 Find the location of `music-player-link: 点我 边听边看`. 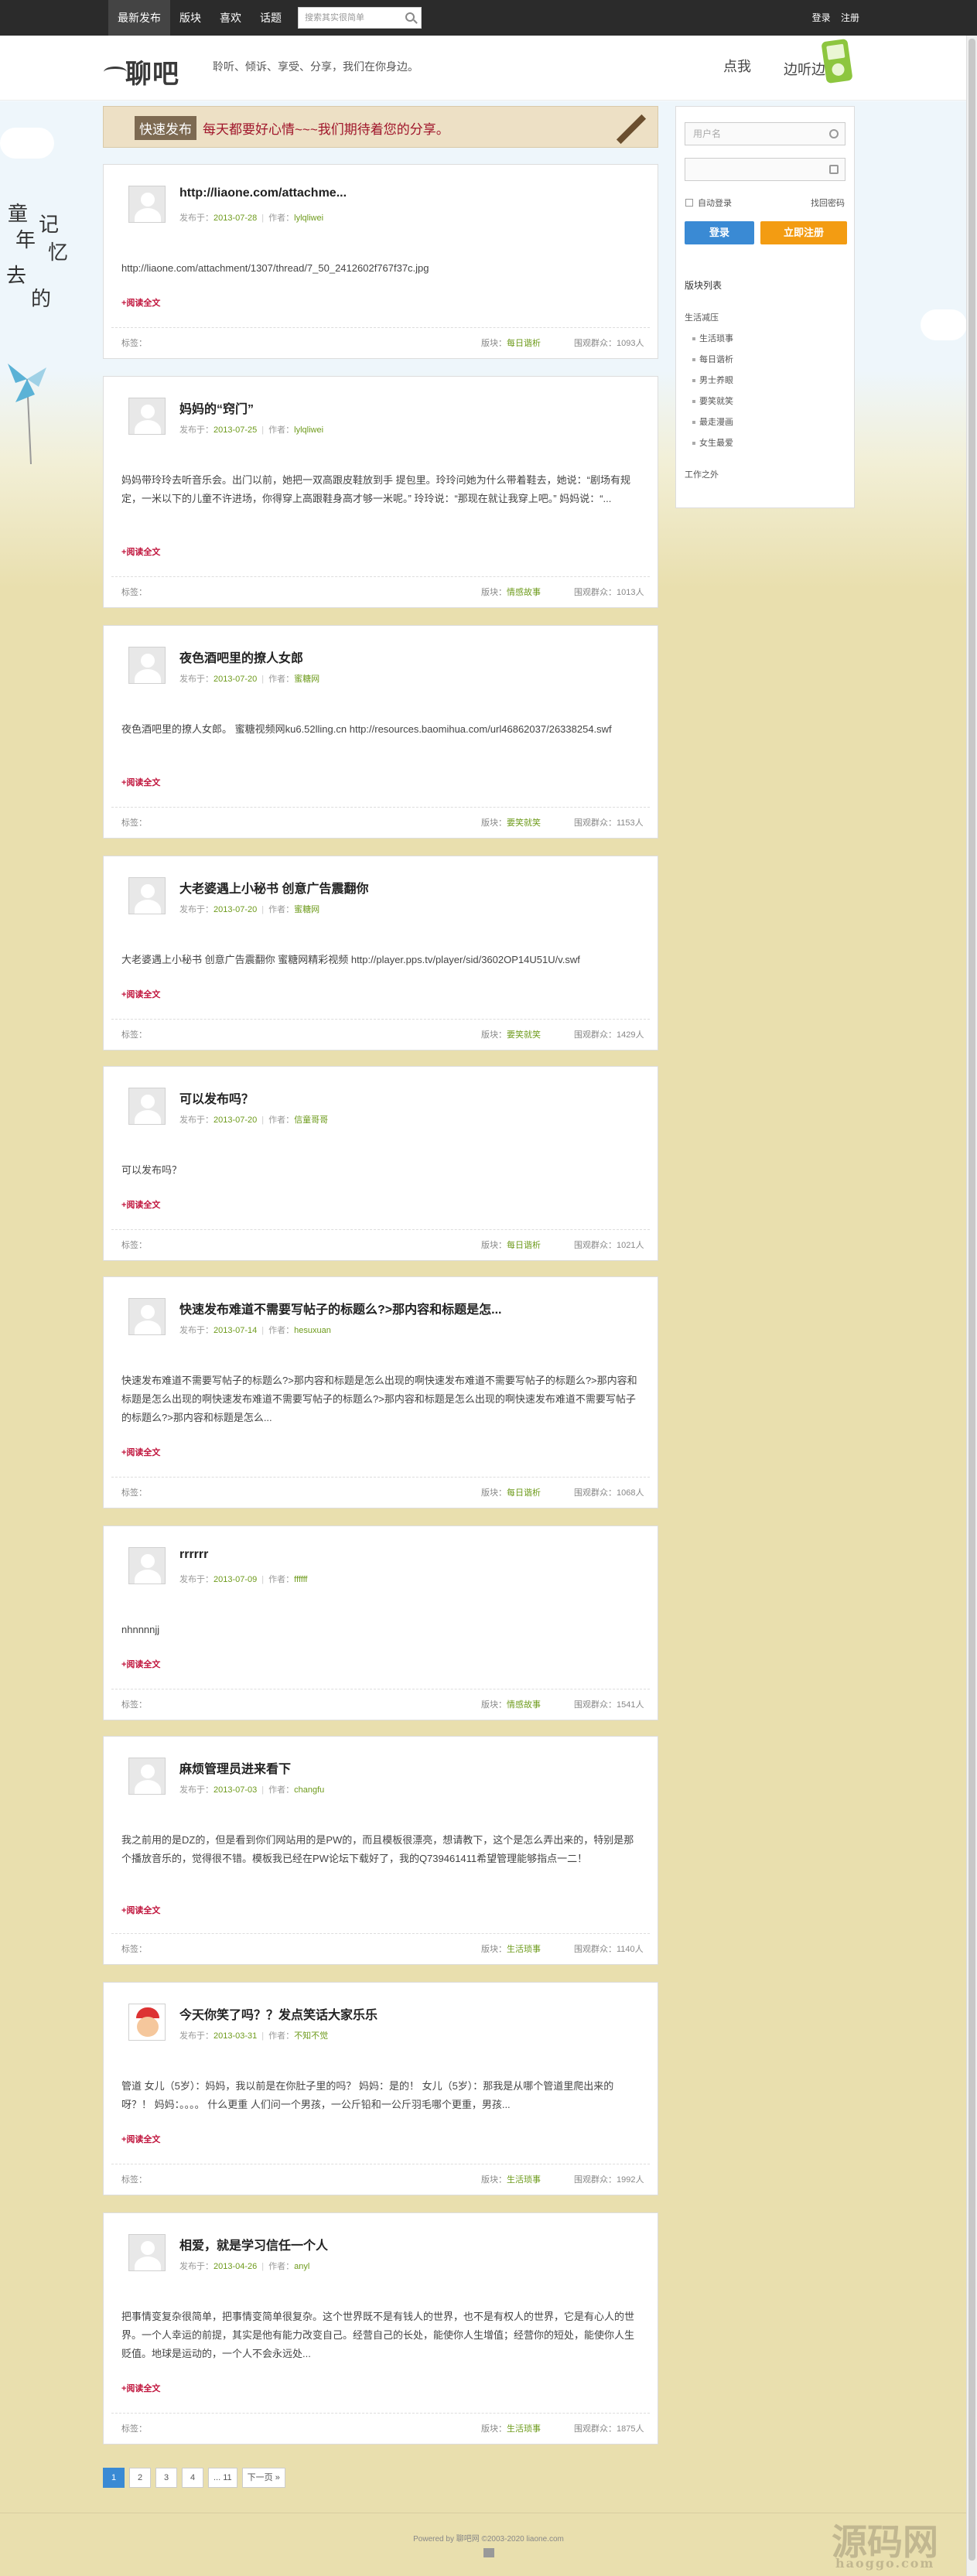

music-player-link: 点我 边听边看 is located at coordinates (781, 66).